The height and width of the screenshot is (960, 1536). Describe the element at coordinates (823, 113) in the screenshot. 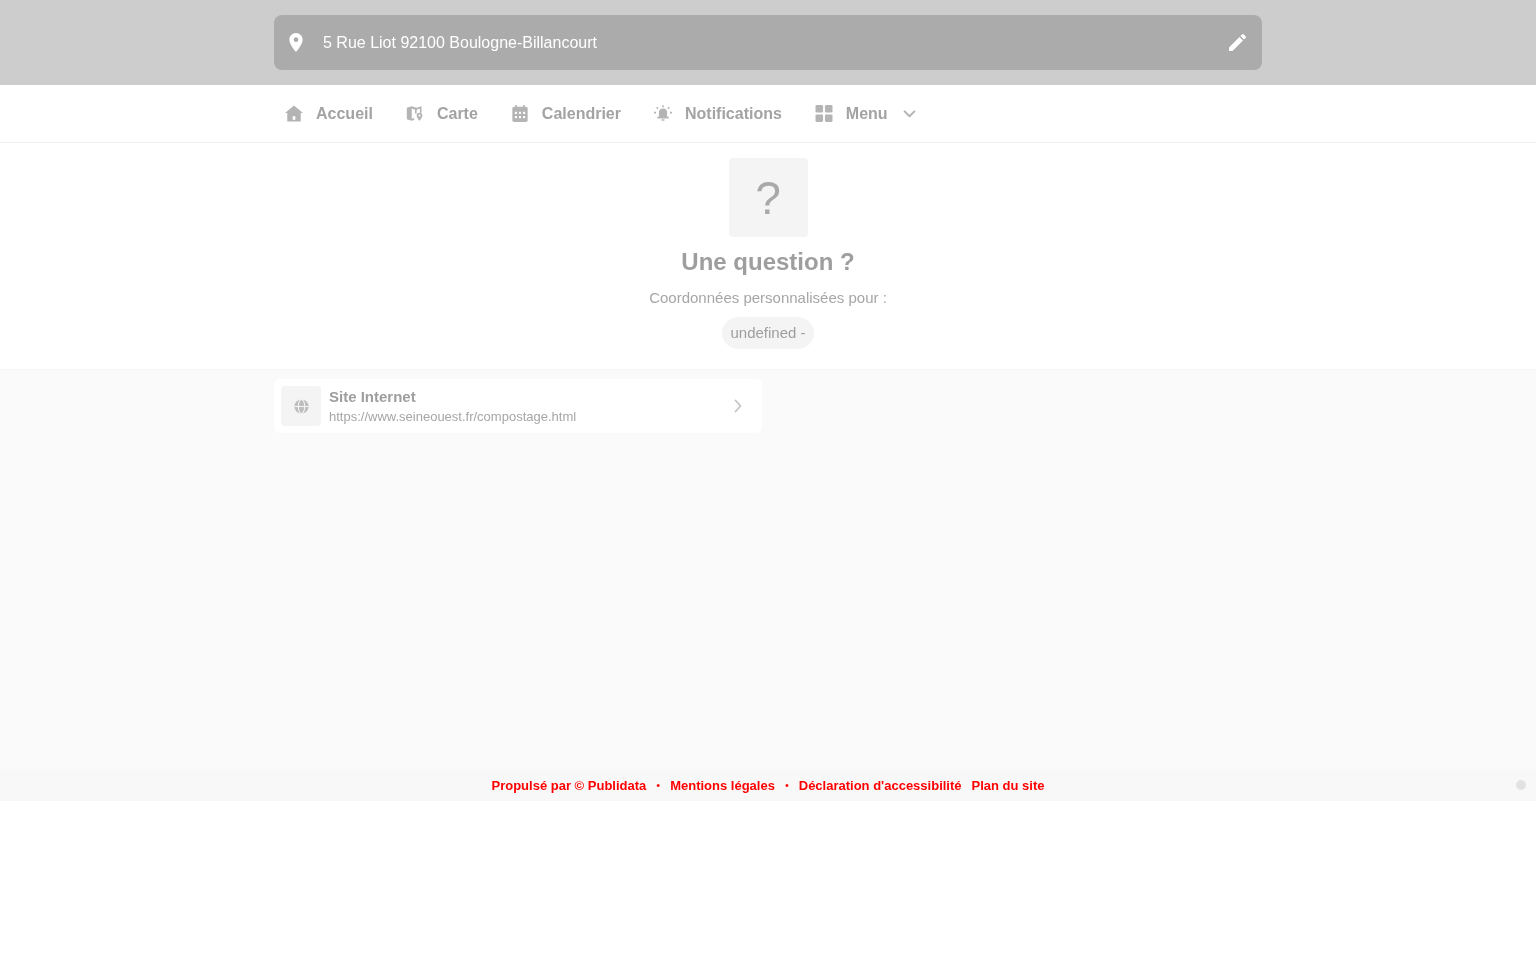

I see `grid-icon` at that location.